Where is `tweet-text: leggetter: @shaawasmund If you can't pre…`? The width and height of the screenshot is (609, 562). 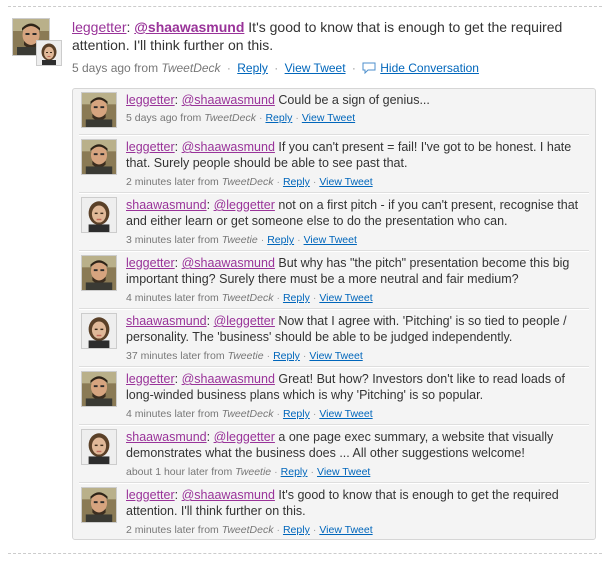 tweet-text: leggetter: @shaawasmund If you can't pre… is located at coordinates (349, 155).